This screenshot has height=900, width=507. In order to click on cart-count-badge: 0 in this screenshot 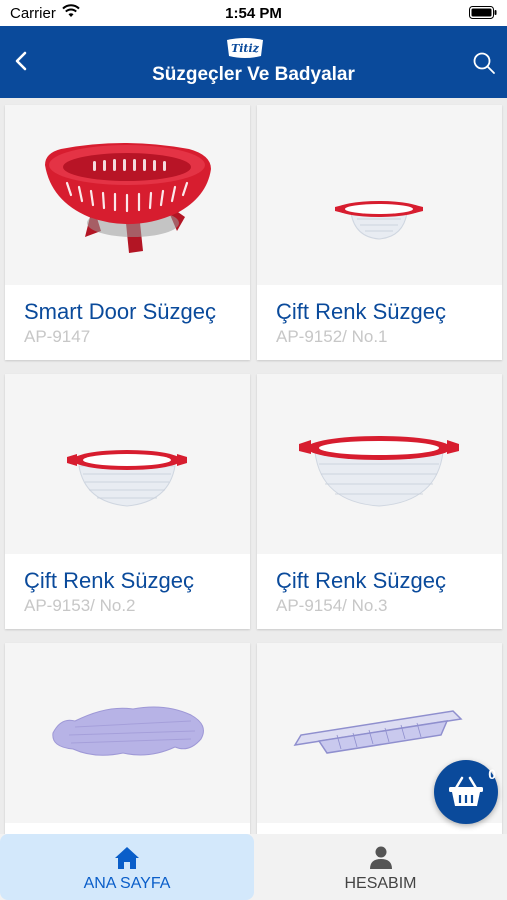, I will do `click(492, 774)`.